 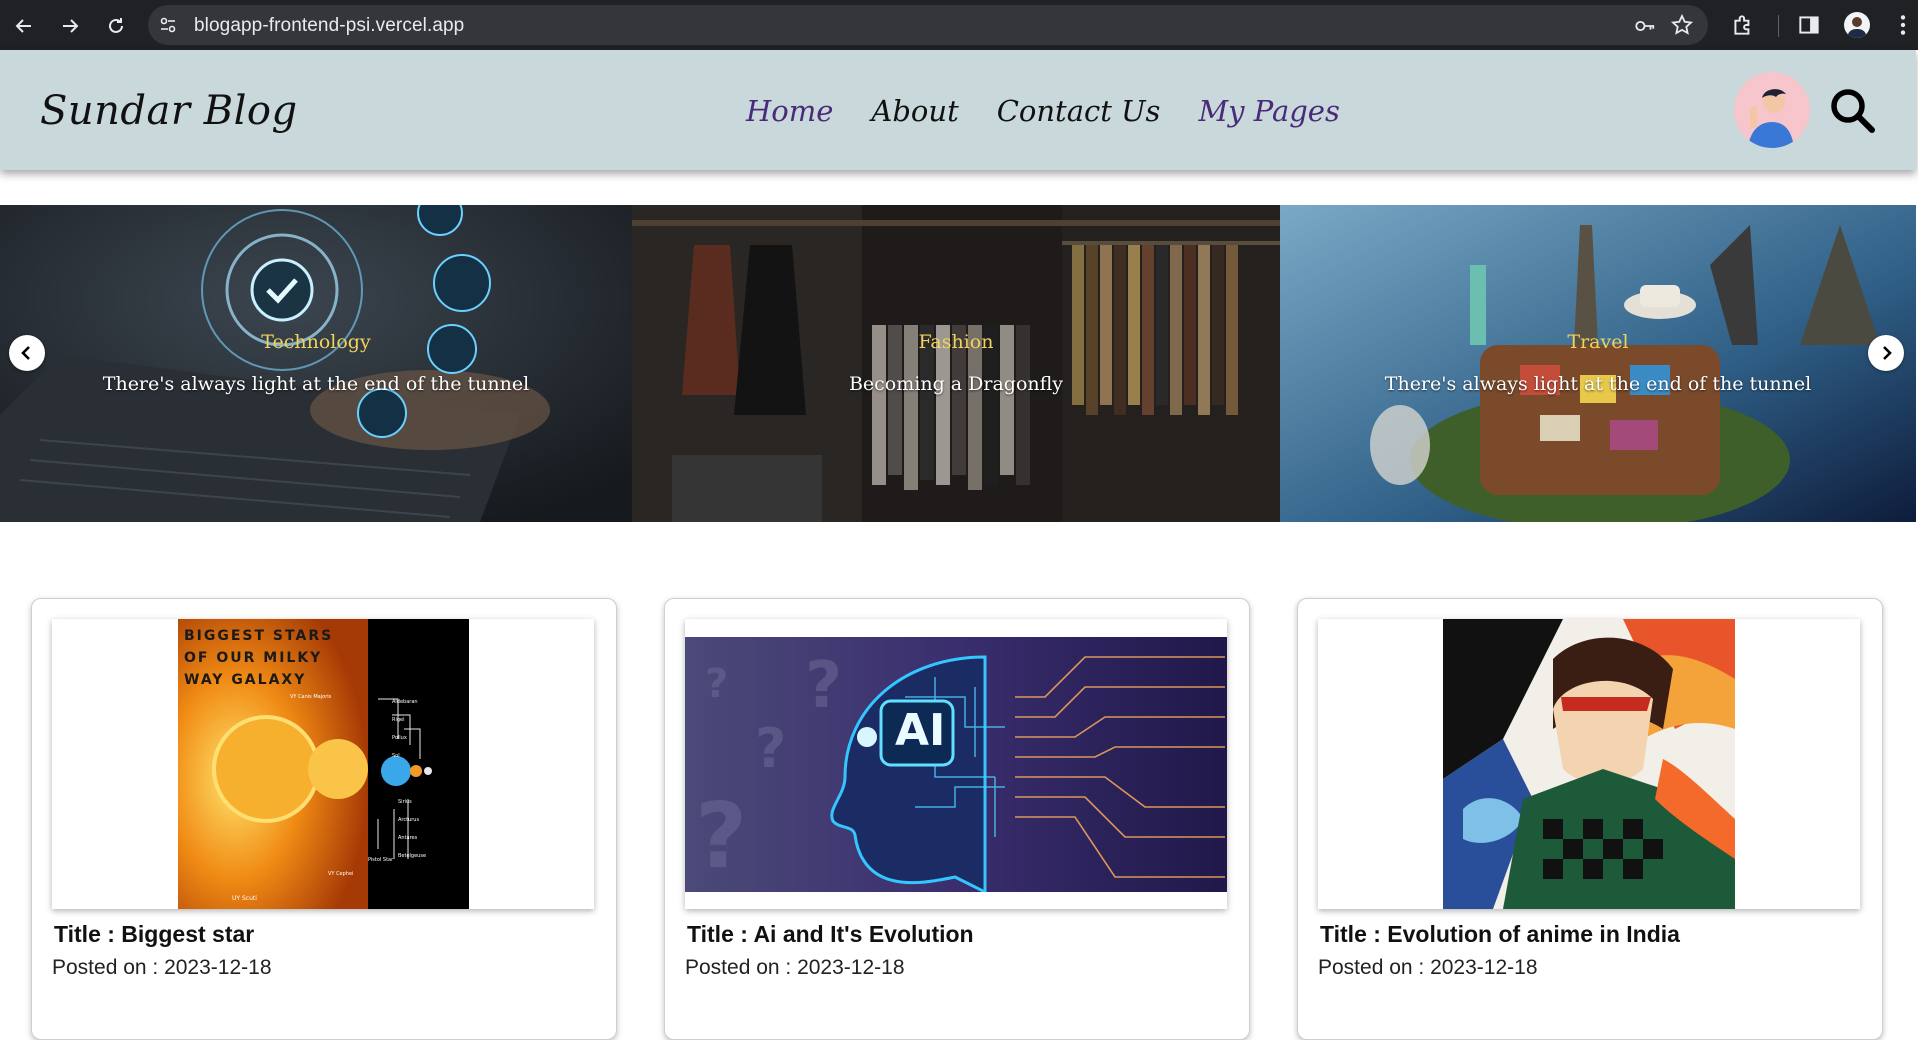 I want to click on side-panel-icon, so click(x=1809, y=25).